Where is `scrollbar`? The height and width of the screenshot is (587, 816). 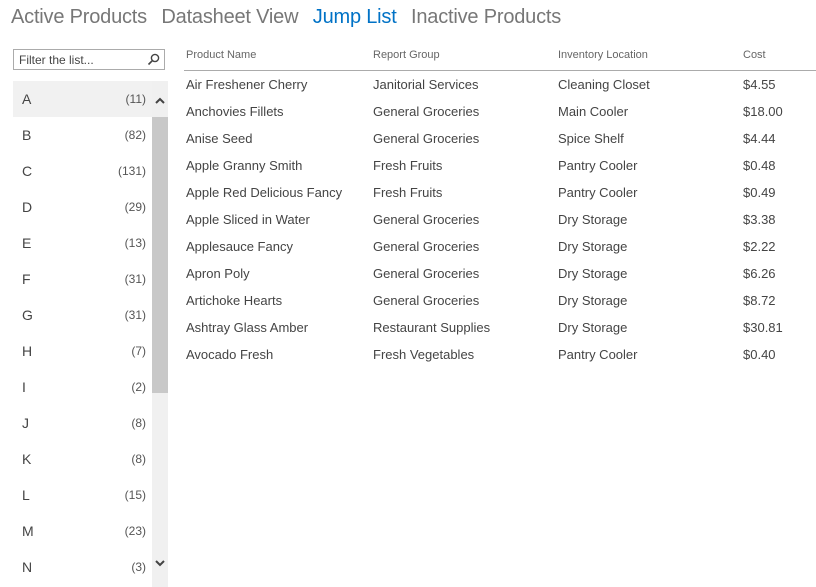
scrollbar is located at coordinates (160, 334).